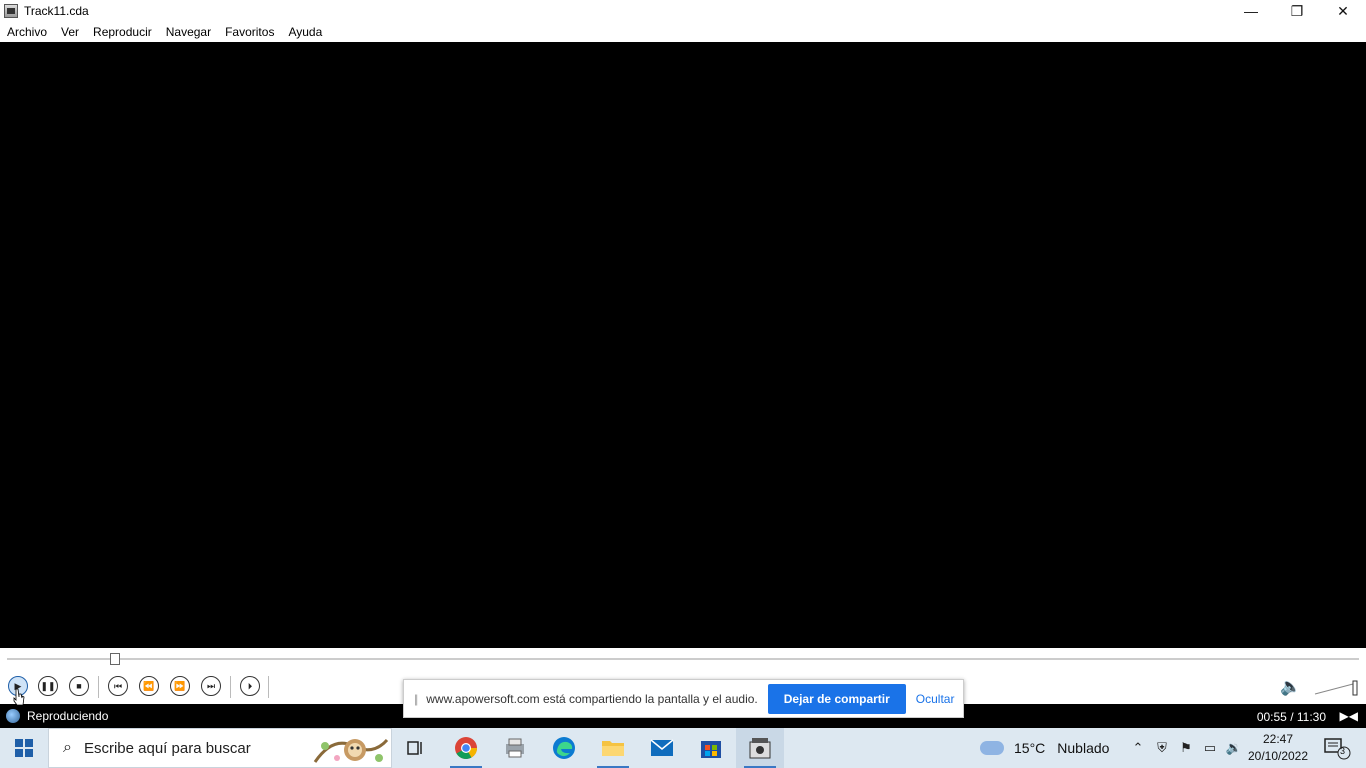 The height and width of the screenshot is (768, 1366). I want to click on edge-taskbar-button, so click(564, 748).